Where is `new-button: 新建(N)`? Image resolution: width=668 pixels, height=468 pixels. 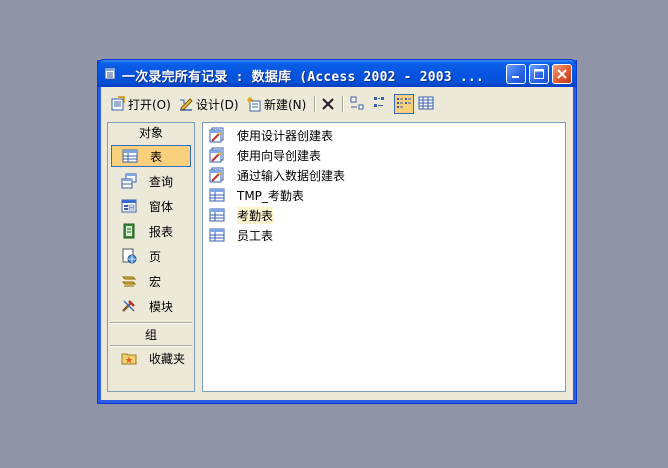 new-button: 新建(N) is located at coordinates (276, 104).